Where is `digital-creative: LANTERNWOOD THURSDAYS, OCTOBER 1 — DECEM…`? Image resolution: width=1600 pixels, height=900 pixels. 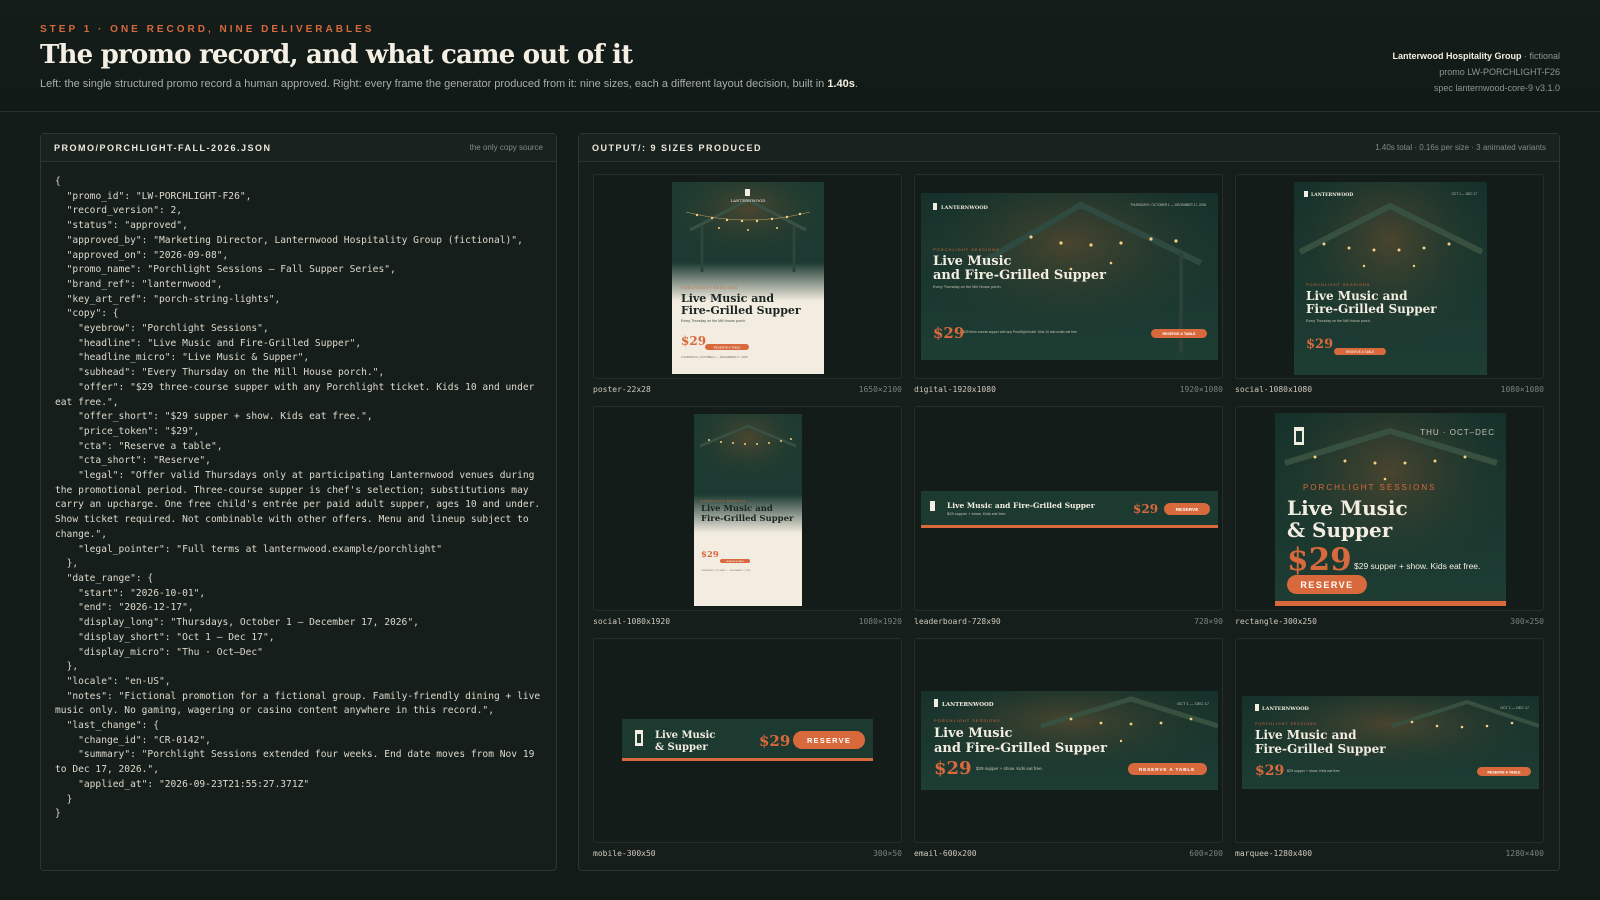 digital-creative: LANTERNWOOD THURSDAYS, OCTOBER 1 — DECEM… is located at coordinates (1069, 276).